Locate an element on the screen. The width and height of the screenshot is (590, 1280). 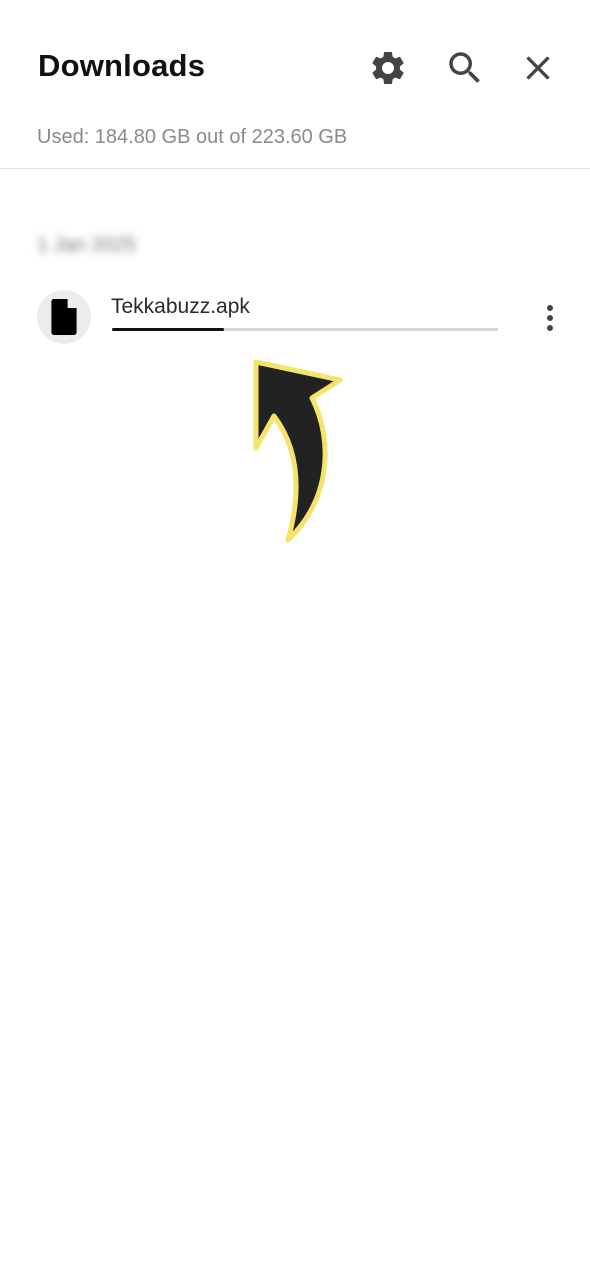
settings-button is located at coordinates (388, 68).